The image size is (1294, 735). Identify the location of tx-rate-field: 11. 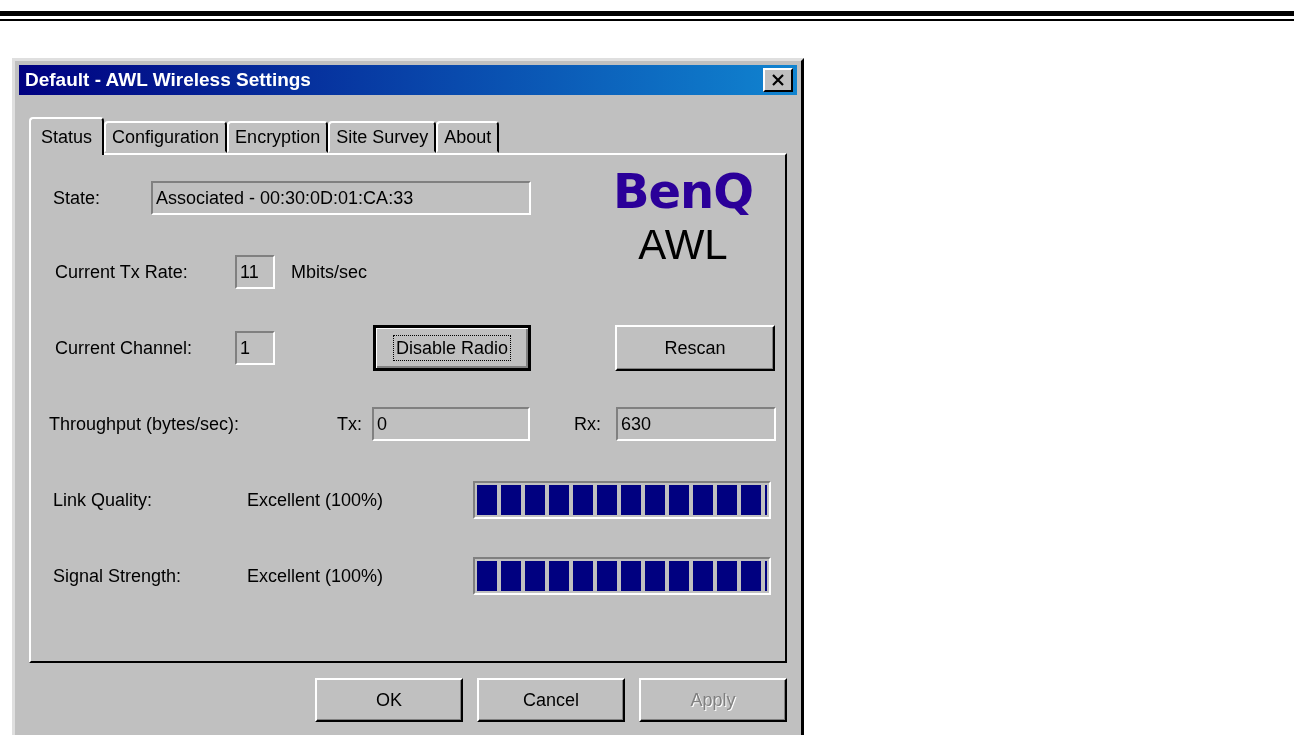
(255, 272).